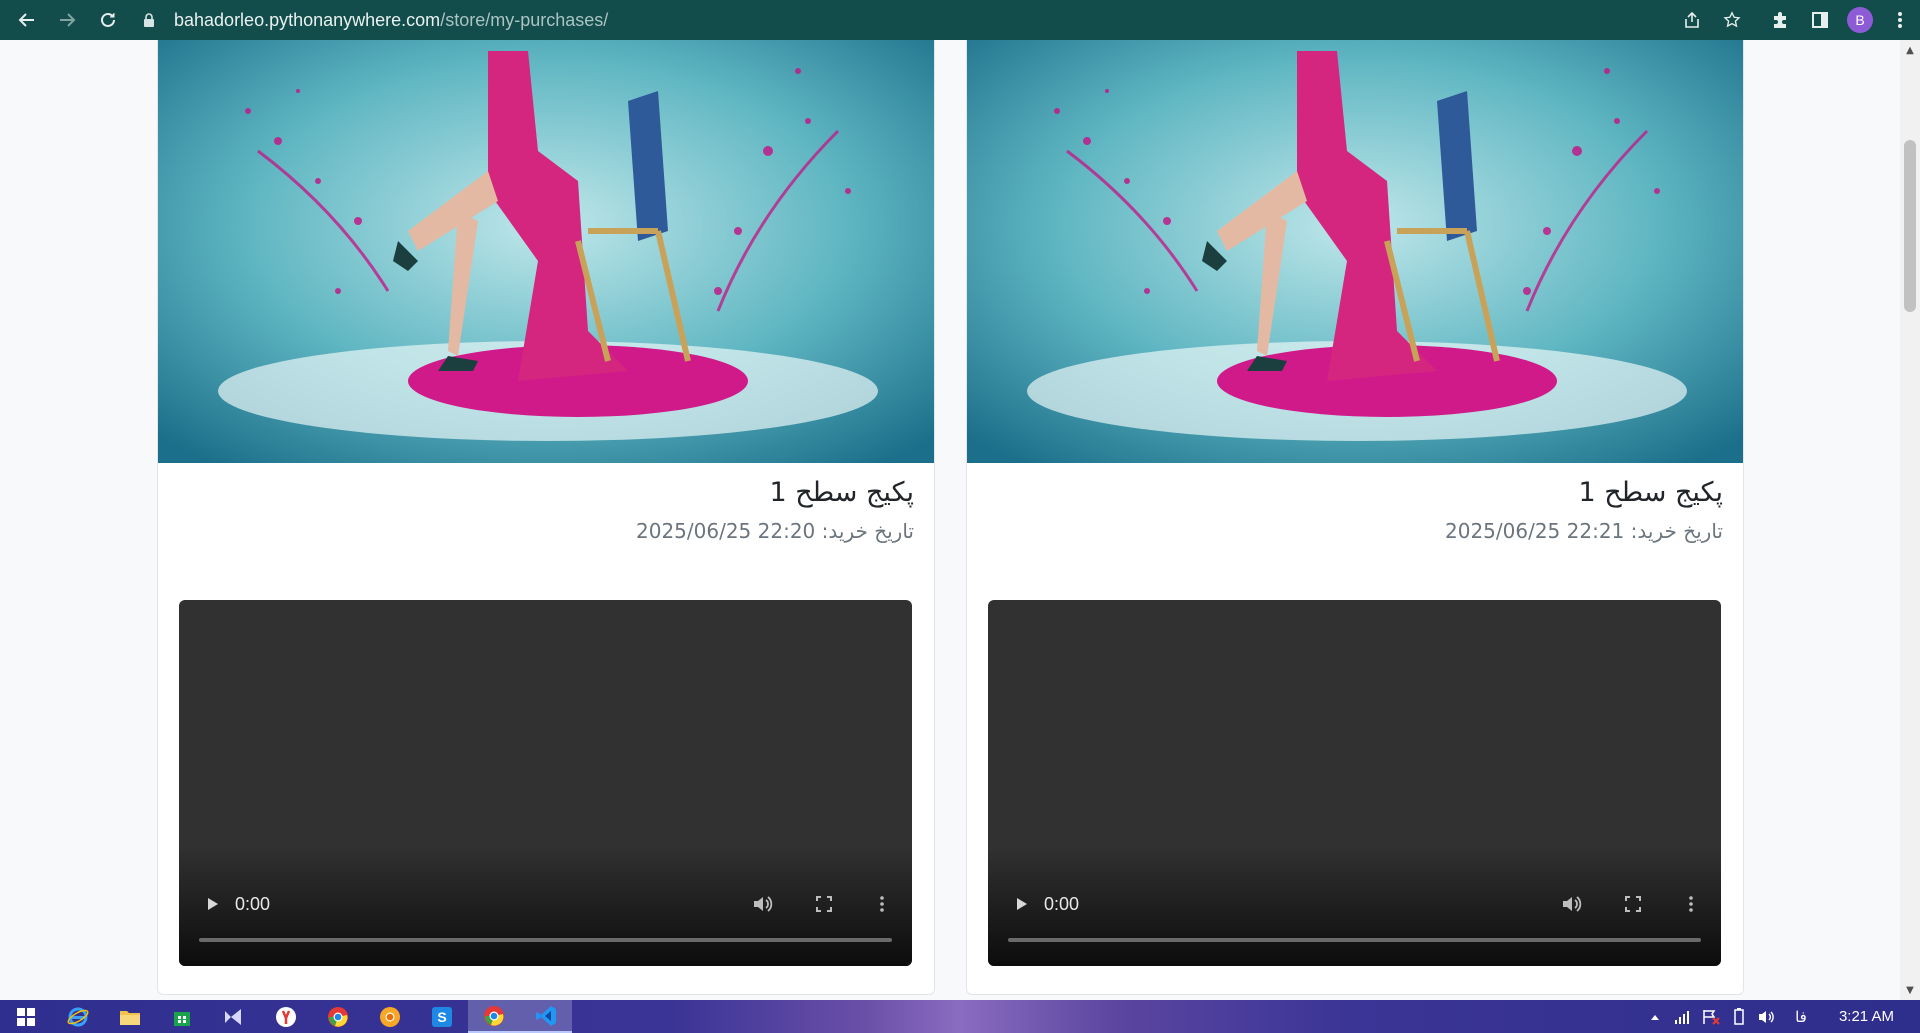 Image resolution: width=1920 pixels, height=1033 pixels. I want to click on visual-studio-icon, so click(233, 1016).